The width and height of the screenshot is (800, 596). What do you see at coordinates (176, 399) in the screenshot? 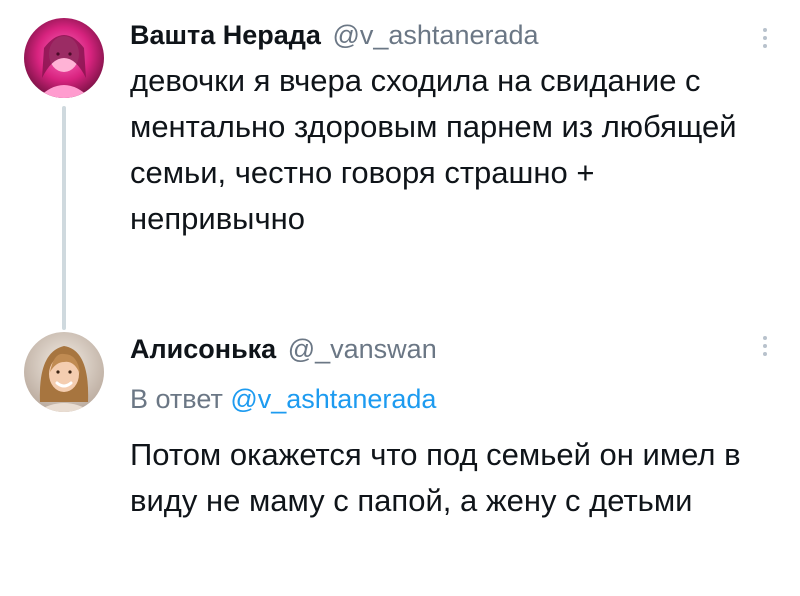
I see `reply-prefix: В ответ` at bounding box center [176, 399].